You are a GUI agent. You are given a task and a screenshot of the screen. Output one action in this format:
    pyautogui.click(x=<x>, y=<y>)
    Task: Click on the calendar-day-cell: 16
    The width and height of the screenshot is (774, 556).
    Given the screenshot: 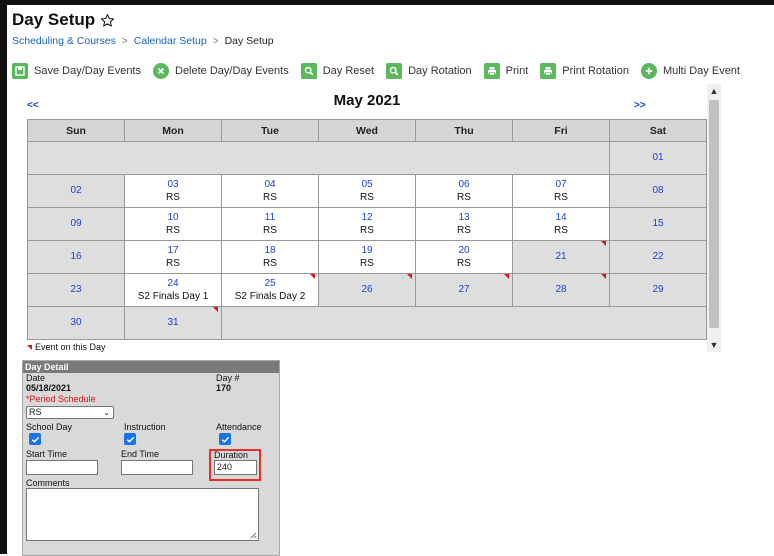 What is the action you would take?
    pyautogui.click(x=76, y=257)
    